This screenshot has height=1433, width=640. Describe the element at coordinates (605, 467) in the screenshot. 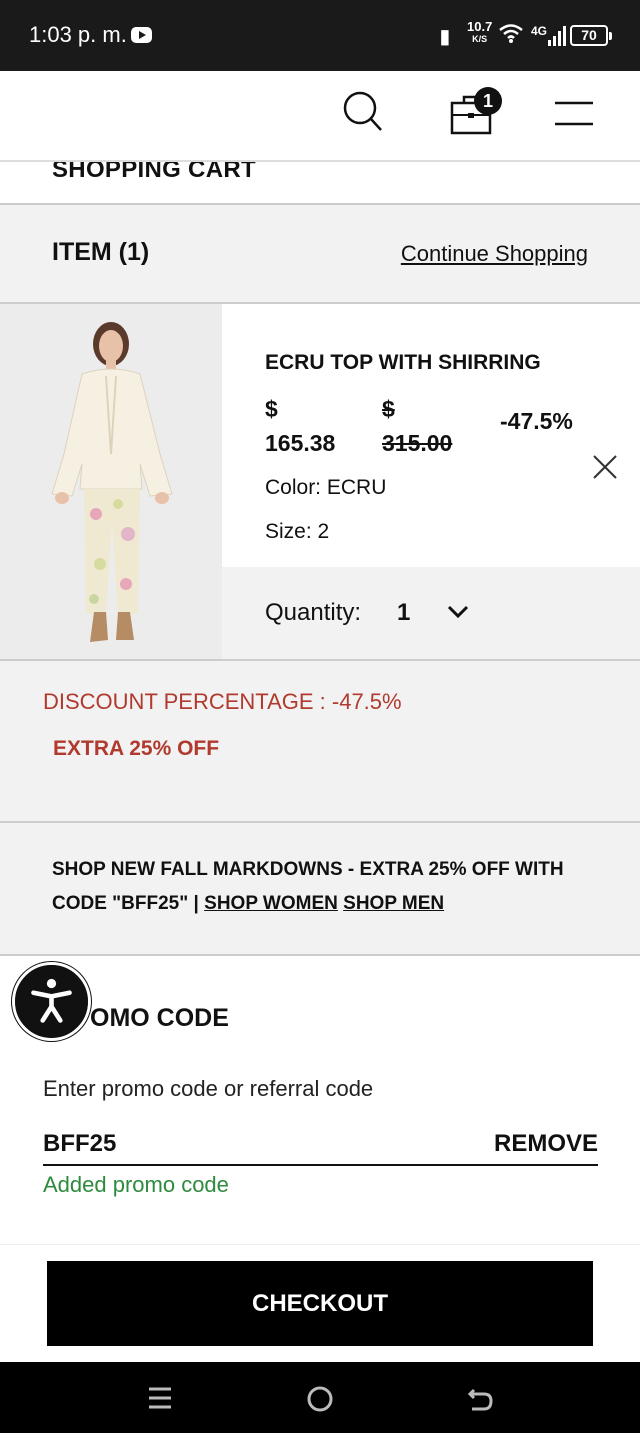

I see `remove-item-icon` at that location.